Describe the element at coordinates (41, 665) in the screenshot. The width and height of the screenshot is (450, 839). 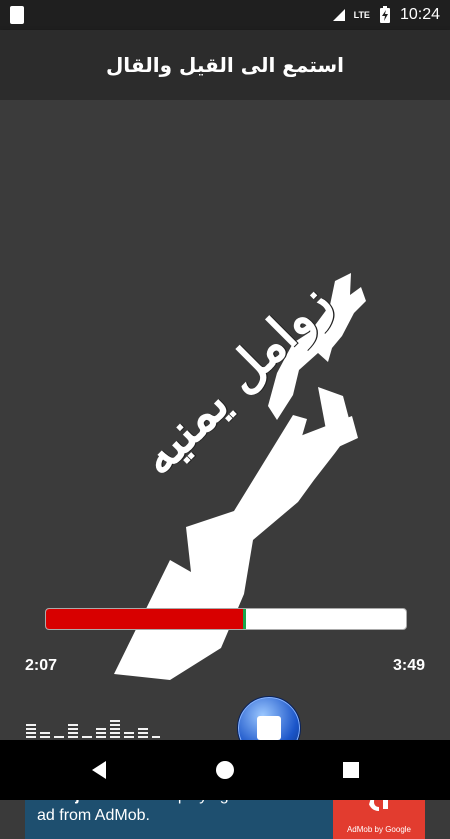
I see `current-time: 2:07` at that location.